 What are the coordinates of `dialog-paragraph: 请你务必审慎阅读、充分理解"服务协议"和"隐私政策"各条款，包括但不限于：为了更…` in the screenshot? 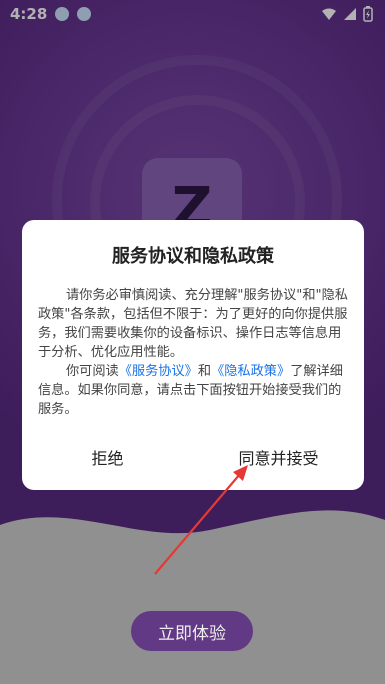 It's located at (193, 324).